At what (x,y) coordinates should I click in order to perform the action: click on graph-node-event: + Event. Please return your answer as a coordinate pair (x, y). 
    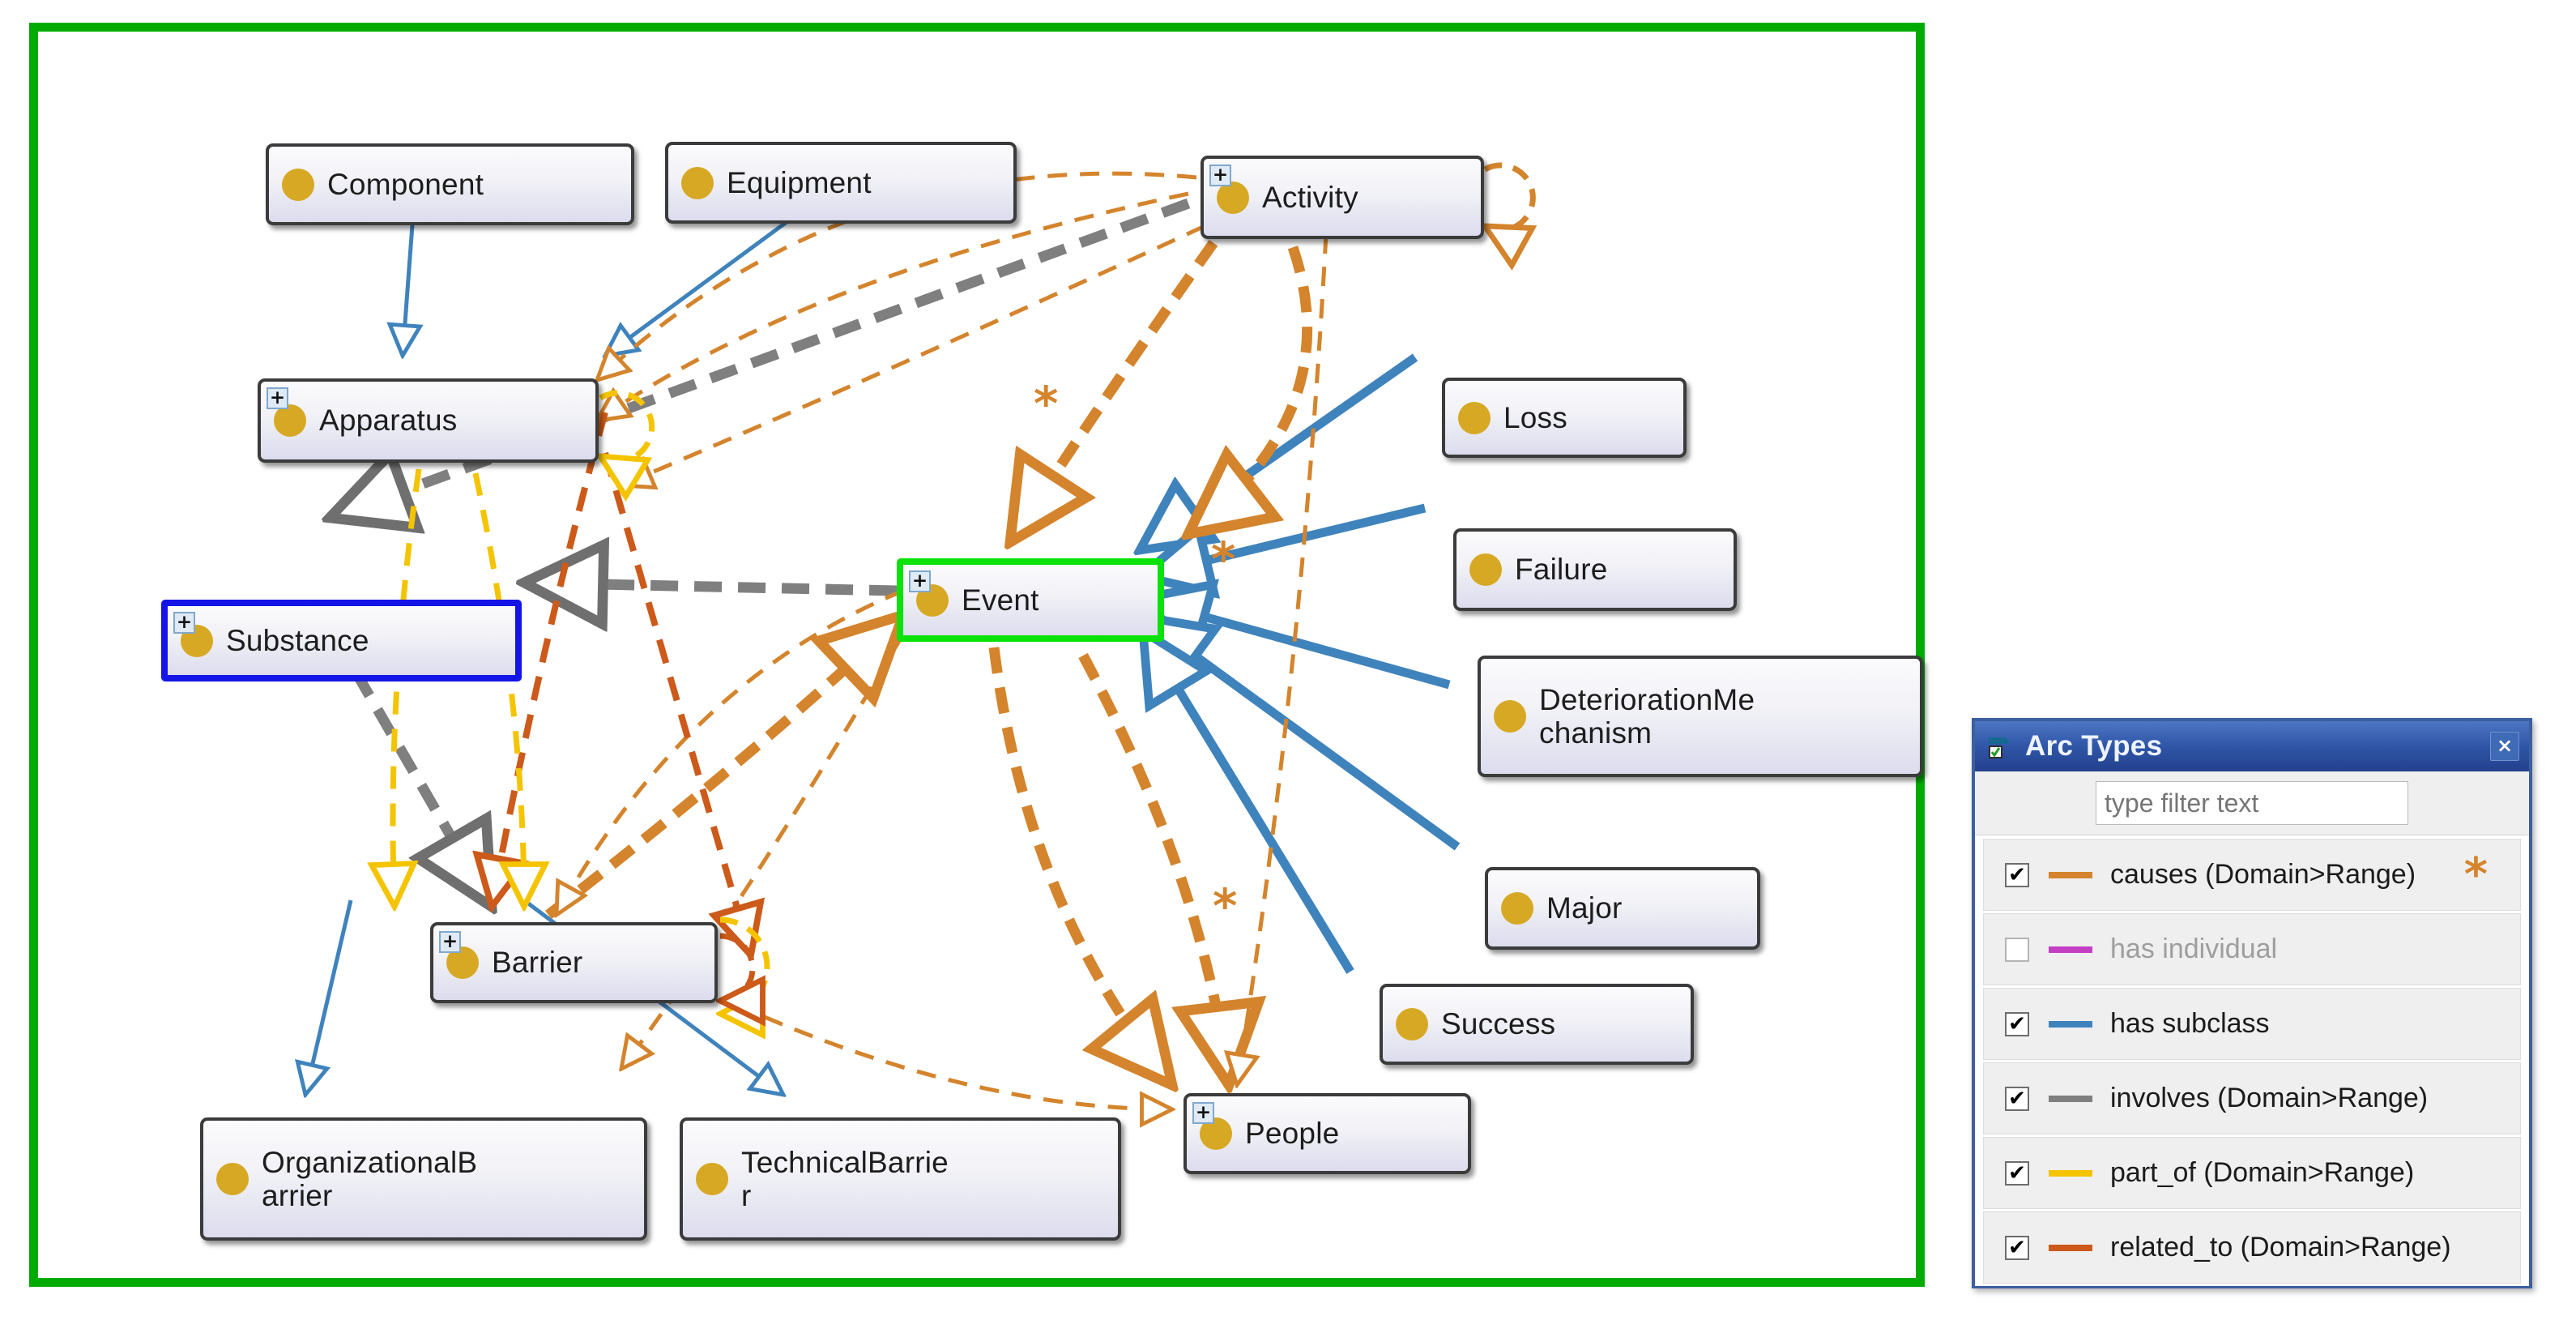
    Looking at the image, I should click on (1030, 600).